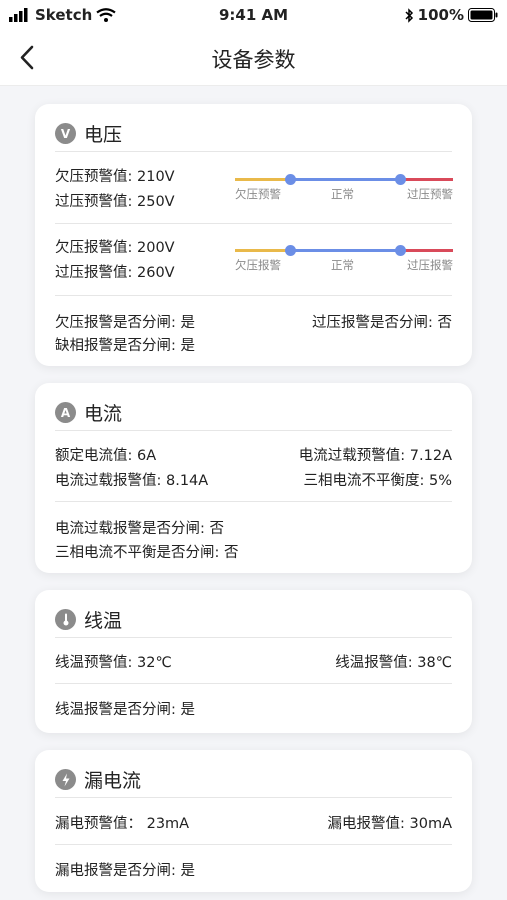  I want to click on status-right: 100%, so click(451, 15).